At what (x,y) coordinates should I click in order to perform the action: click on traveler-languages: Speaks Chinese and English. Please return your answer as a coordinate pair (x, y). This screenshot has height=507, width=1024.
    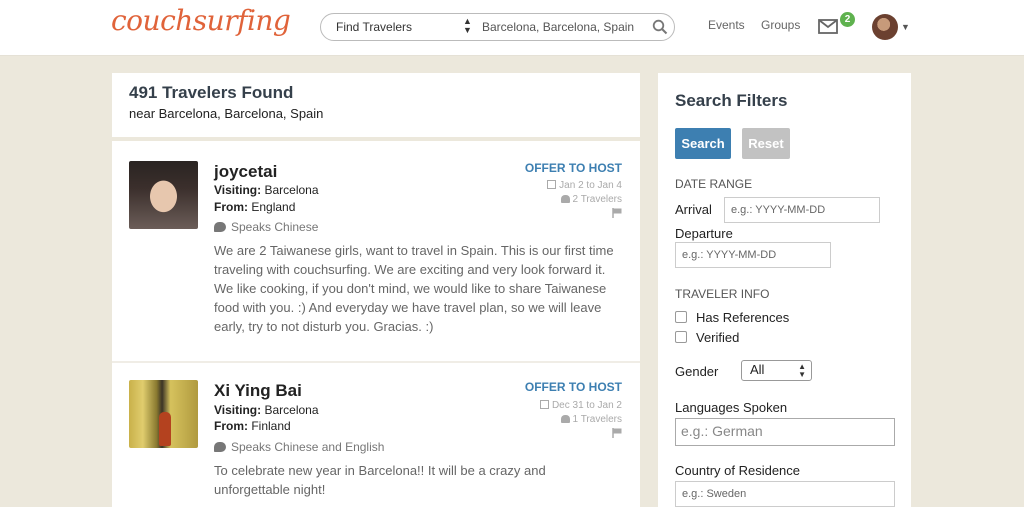
    Looking at the image, I should click on (299, 447).